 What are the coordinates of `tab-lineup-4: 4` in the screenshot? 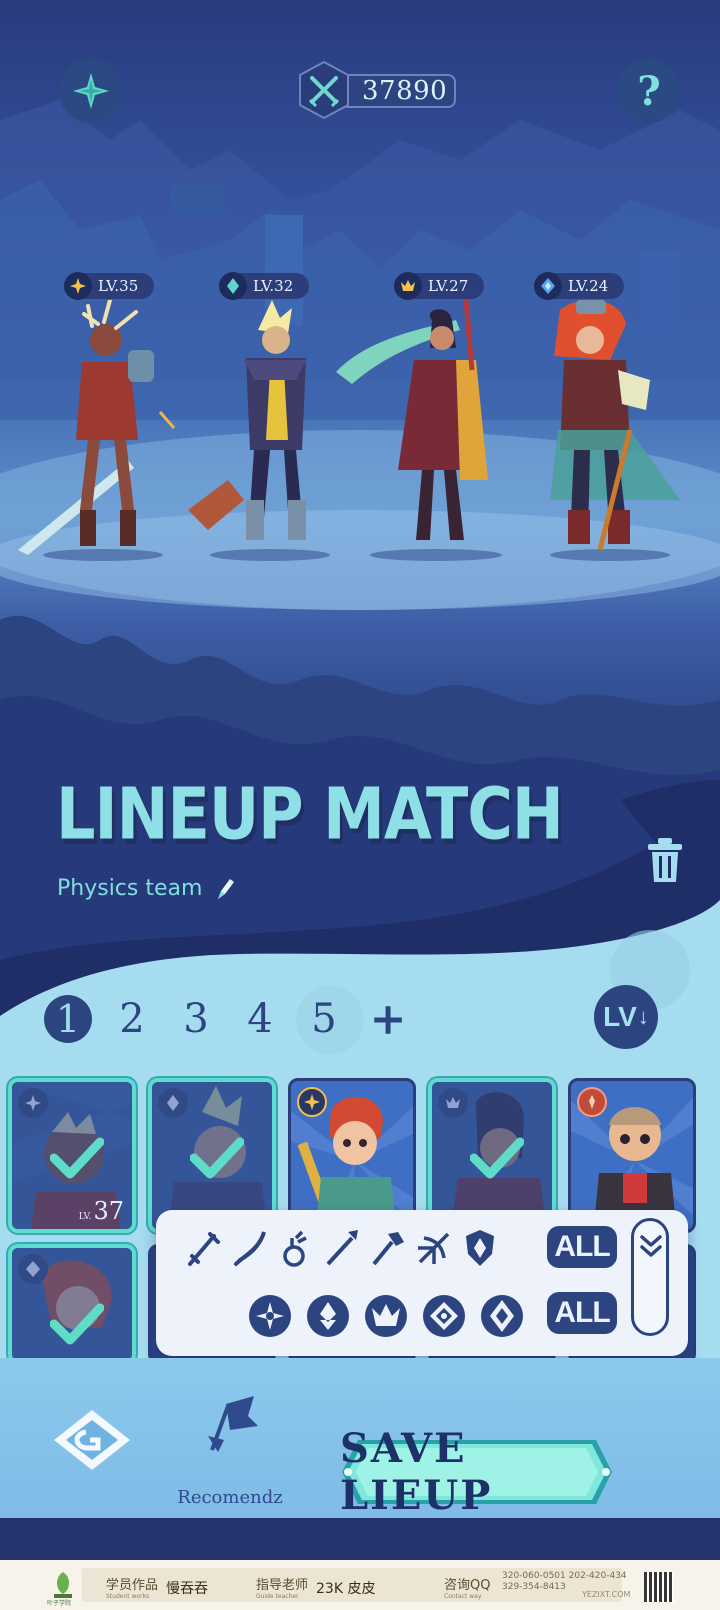 It's located at (260, 1019).